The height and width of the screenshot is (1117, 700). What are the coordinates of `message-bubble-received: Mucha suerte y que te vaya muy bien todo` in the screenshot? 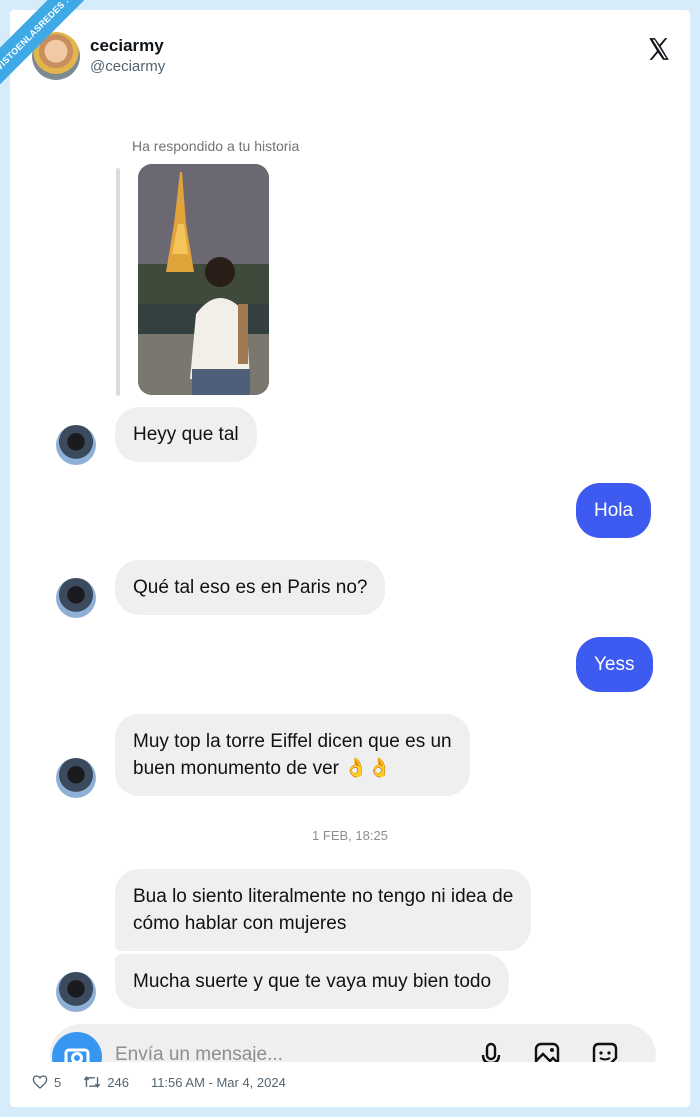 It's located at (312, 981).